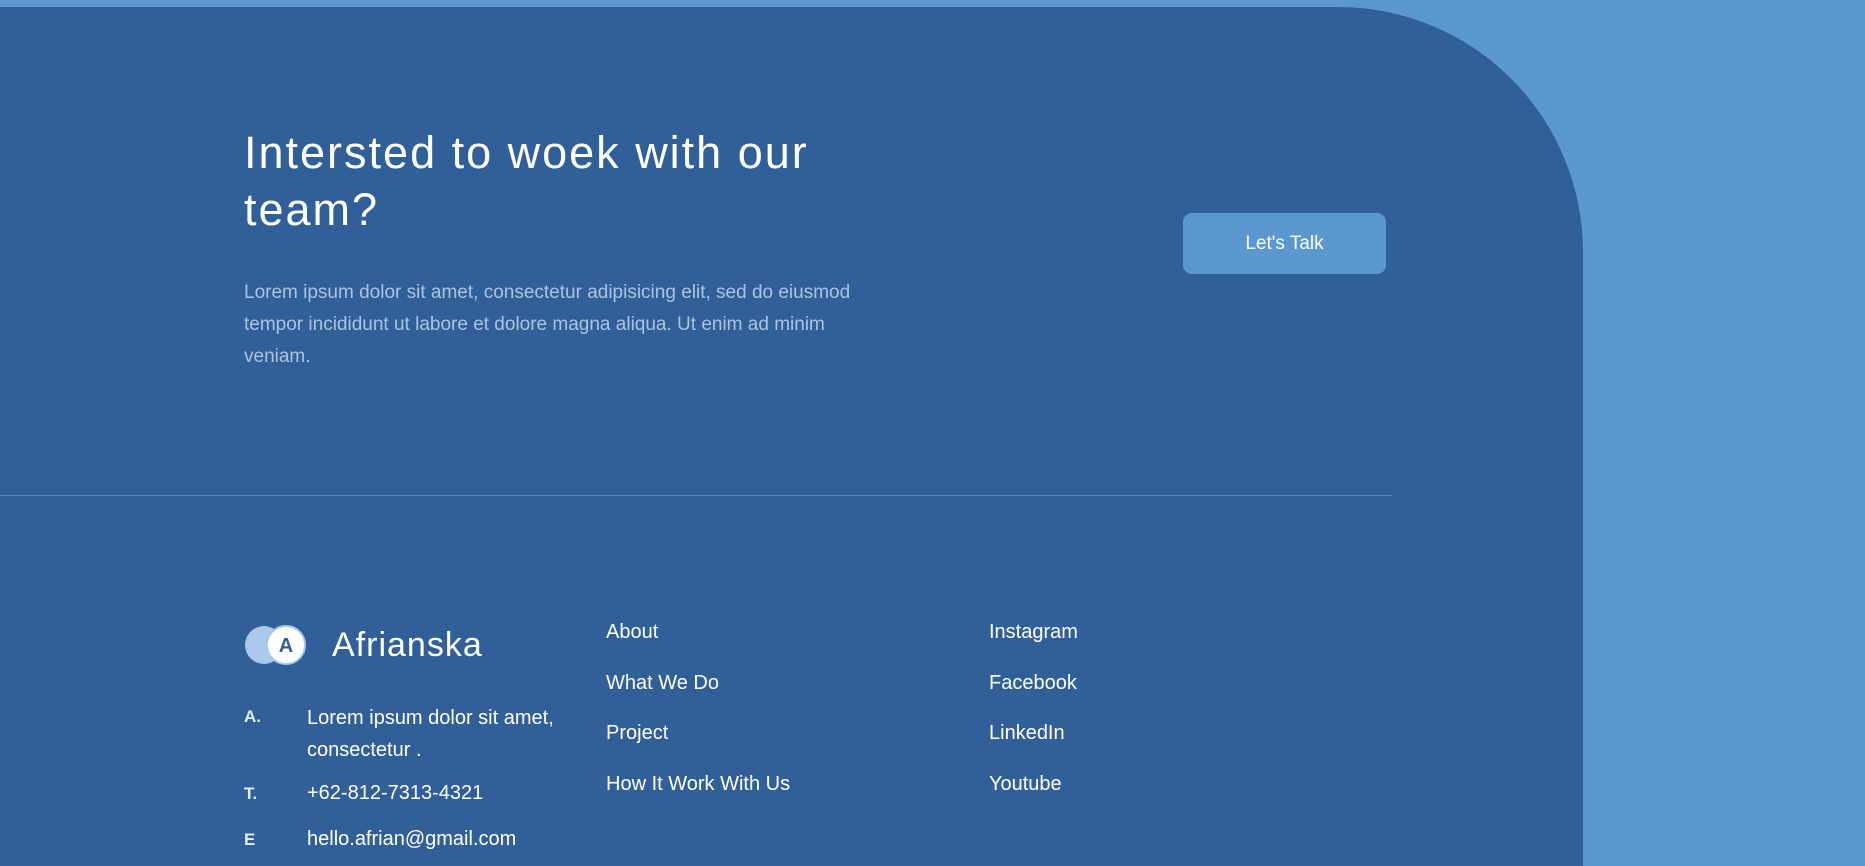  I want to click on social-link-facebook: Facebook, so click(1033, 683).